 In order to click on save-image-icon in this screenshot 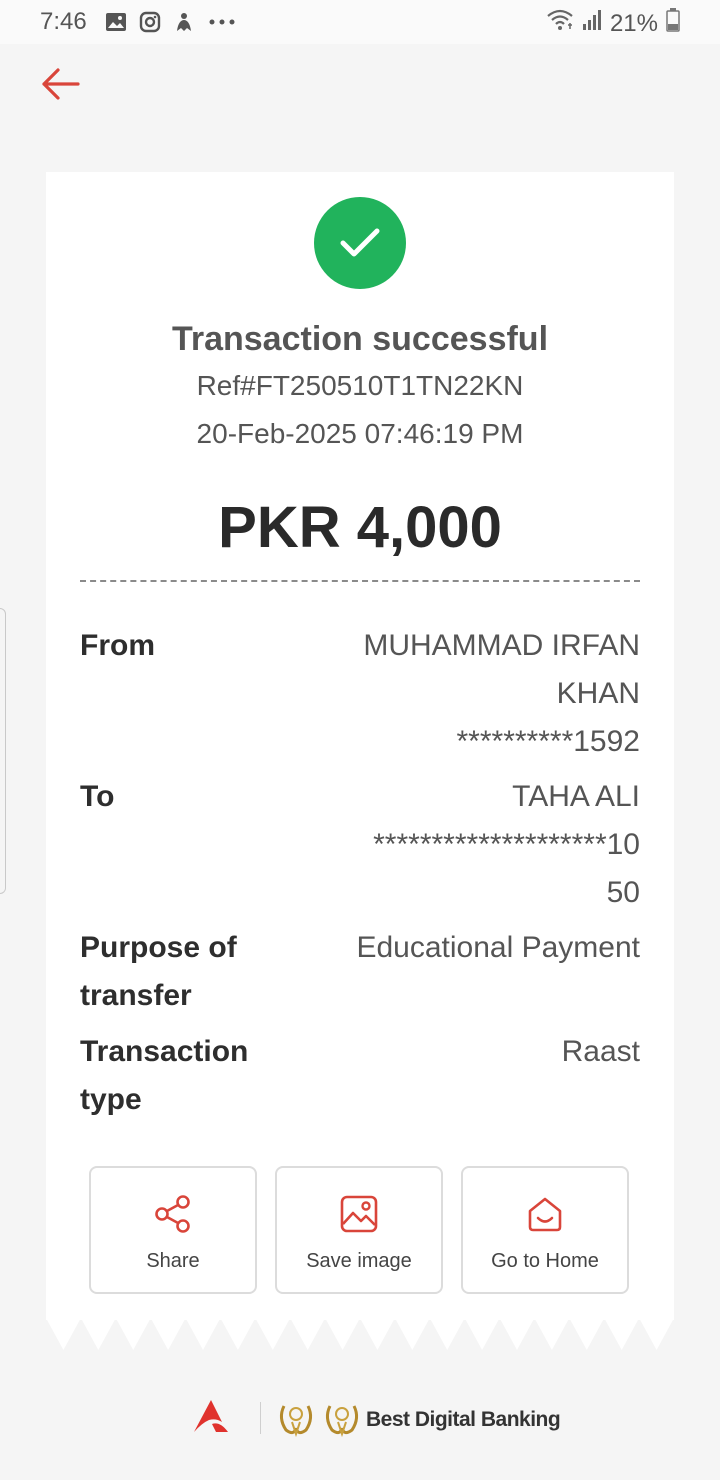, I will do `click(359, 1214)`.